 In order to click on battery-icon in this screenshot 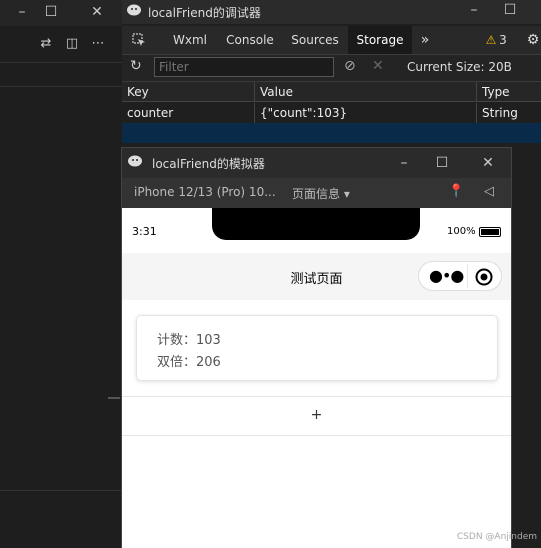, I will do `click(490, 232)`.